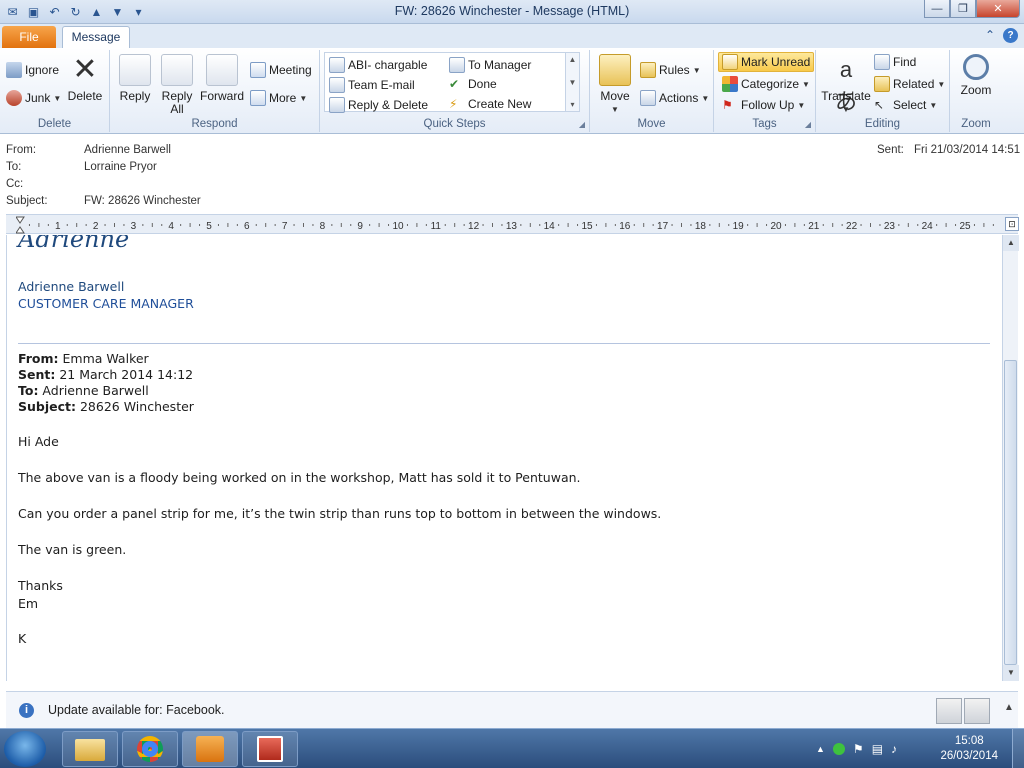  What do you see at coordinates (222, 78) in the screenshot?
I see `forward-button: Forward` at bounding box center [222, 78].